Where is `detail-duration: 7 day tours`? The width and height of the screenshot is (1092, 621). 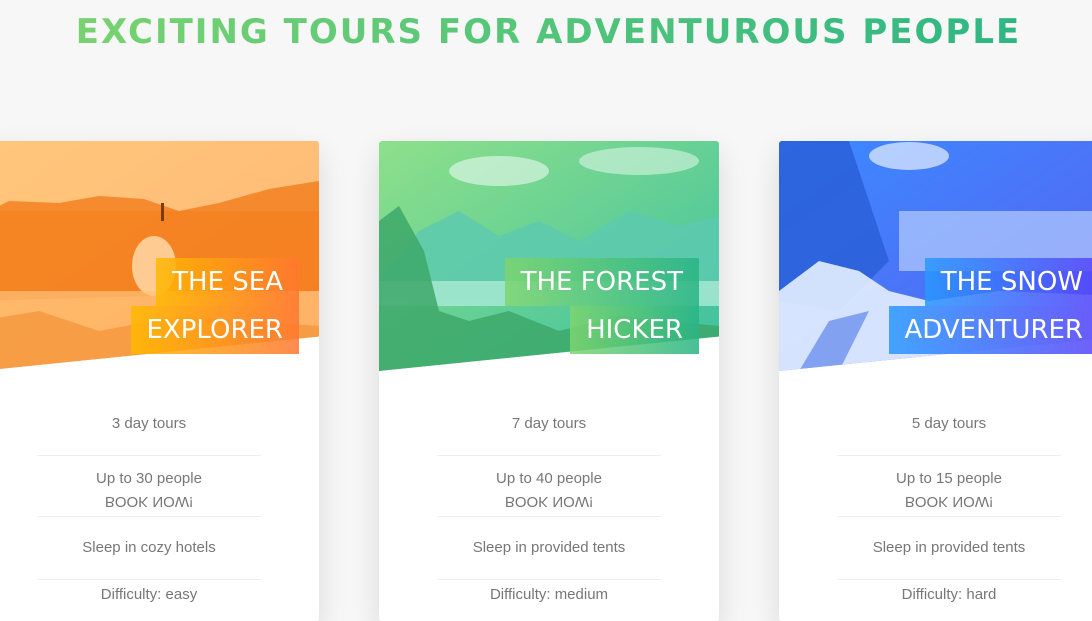
detail-duration: 7 day tours is located at coordinates (549, 432).